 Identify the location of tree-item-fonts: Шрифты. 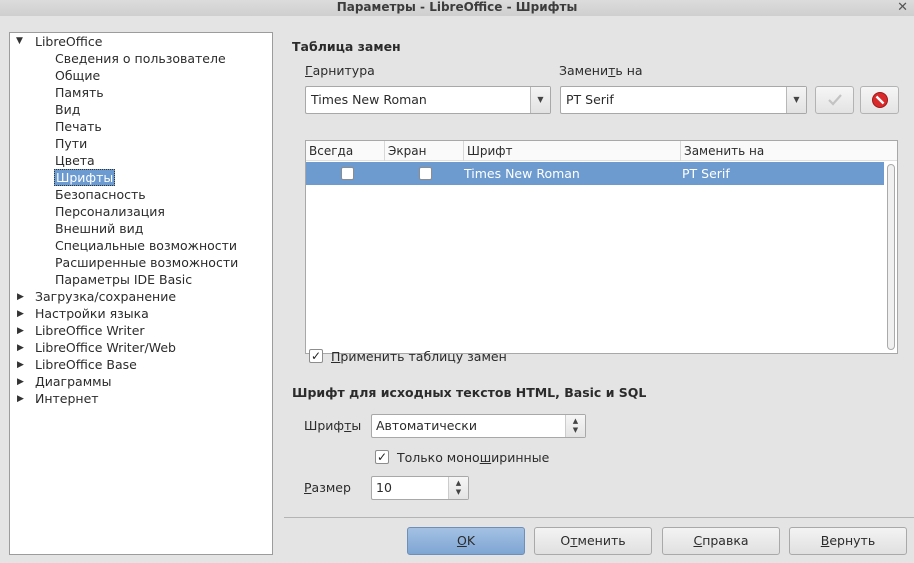
(85, 177).